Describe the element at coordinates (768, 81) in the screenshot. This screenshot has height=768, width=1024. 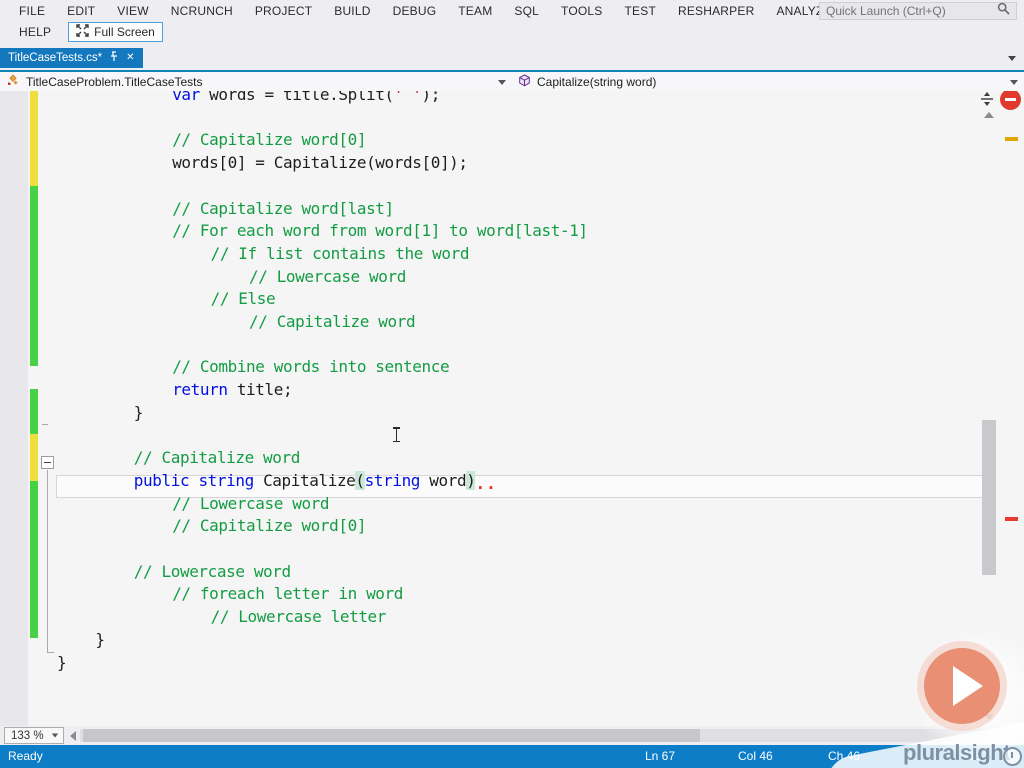
I see `member-dropdown: Capitalize(string word)` at that location.